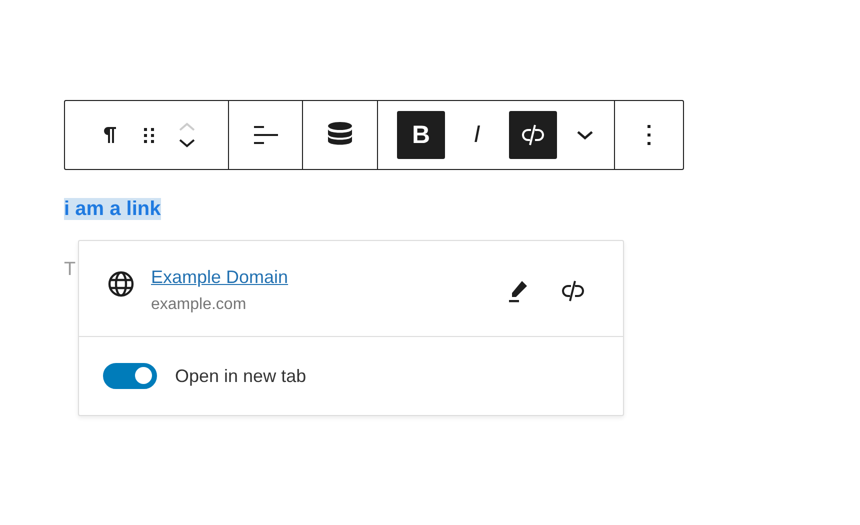 This screenshot has height=525, width=860. What do you see at coordinates (130, 376) in the screenshot?
I see `toggle-switch` at bounding box center [130, 376].